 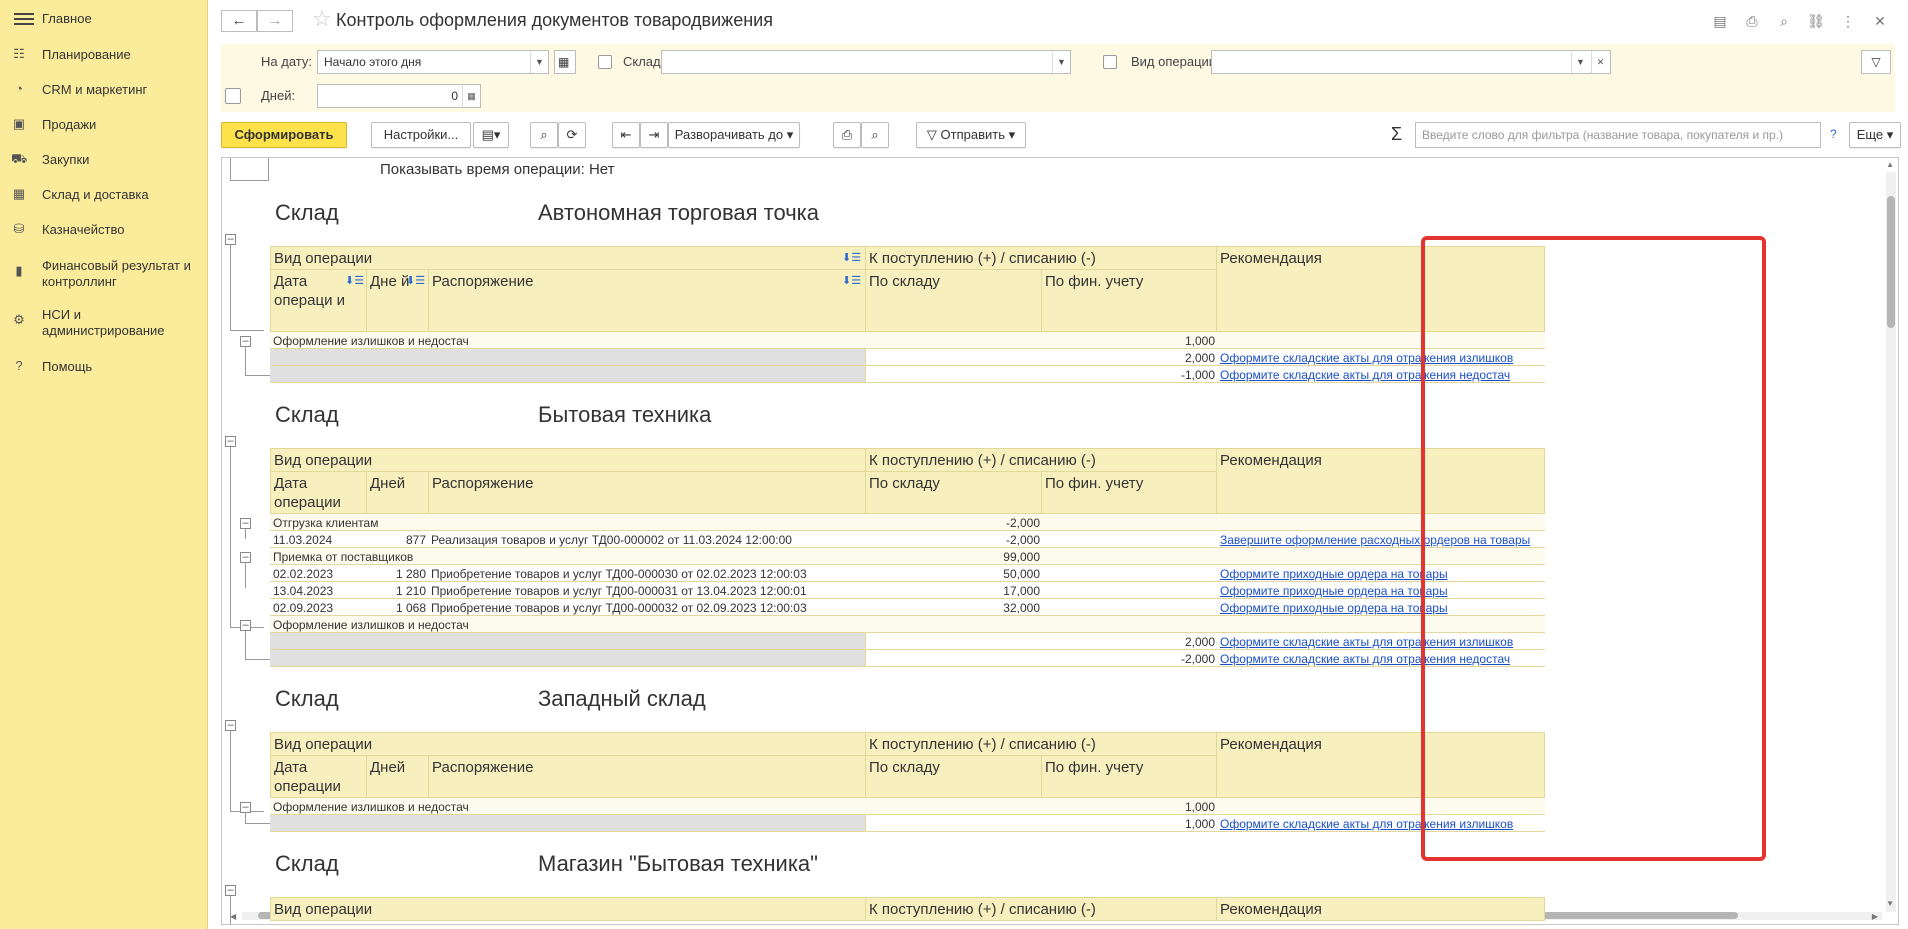 What do you see at coordinates (1875, 916) in the screenshot?
I see `scroll-right-icon: ▶` at bounding box center [1875, 916].